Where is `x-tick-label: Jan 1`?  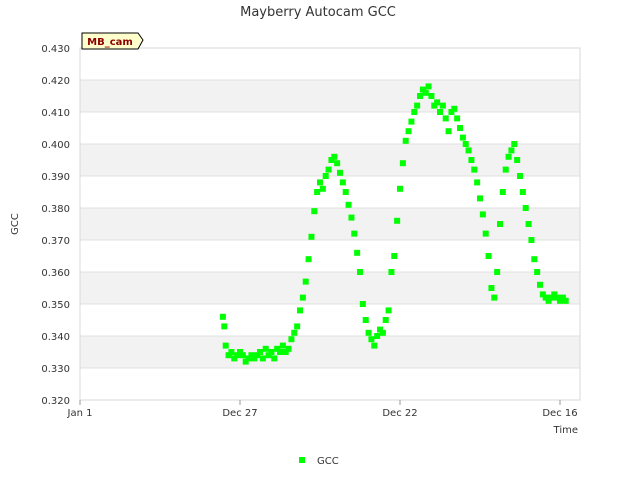
x-tick-label: Jan 1 is located at coordinates (80, 413).